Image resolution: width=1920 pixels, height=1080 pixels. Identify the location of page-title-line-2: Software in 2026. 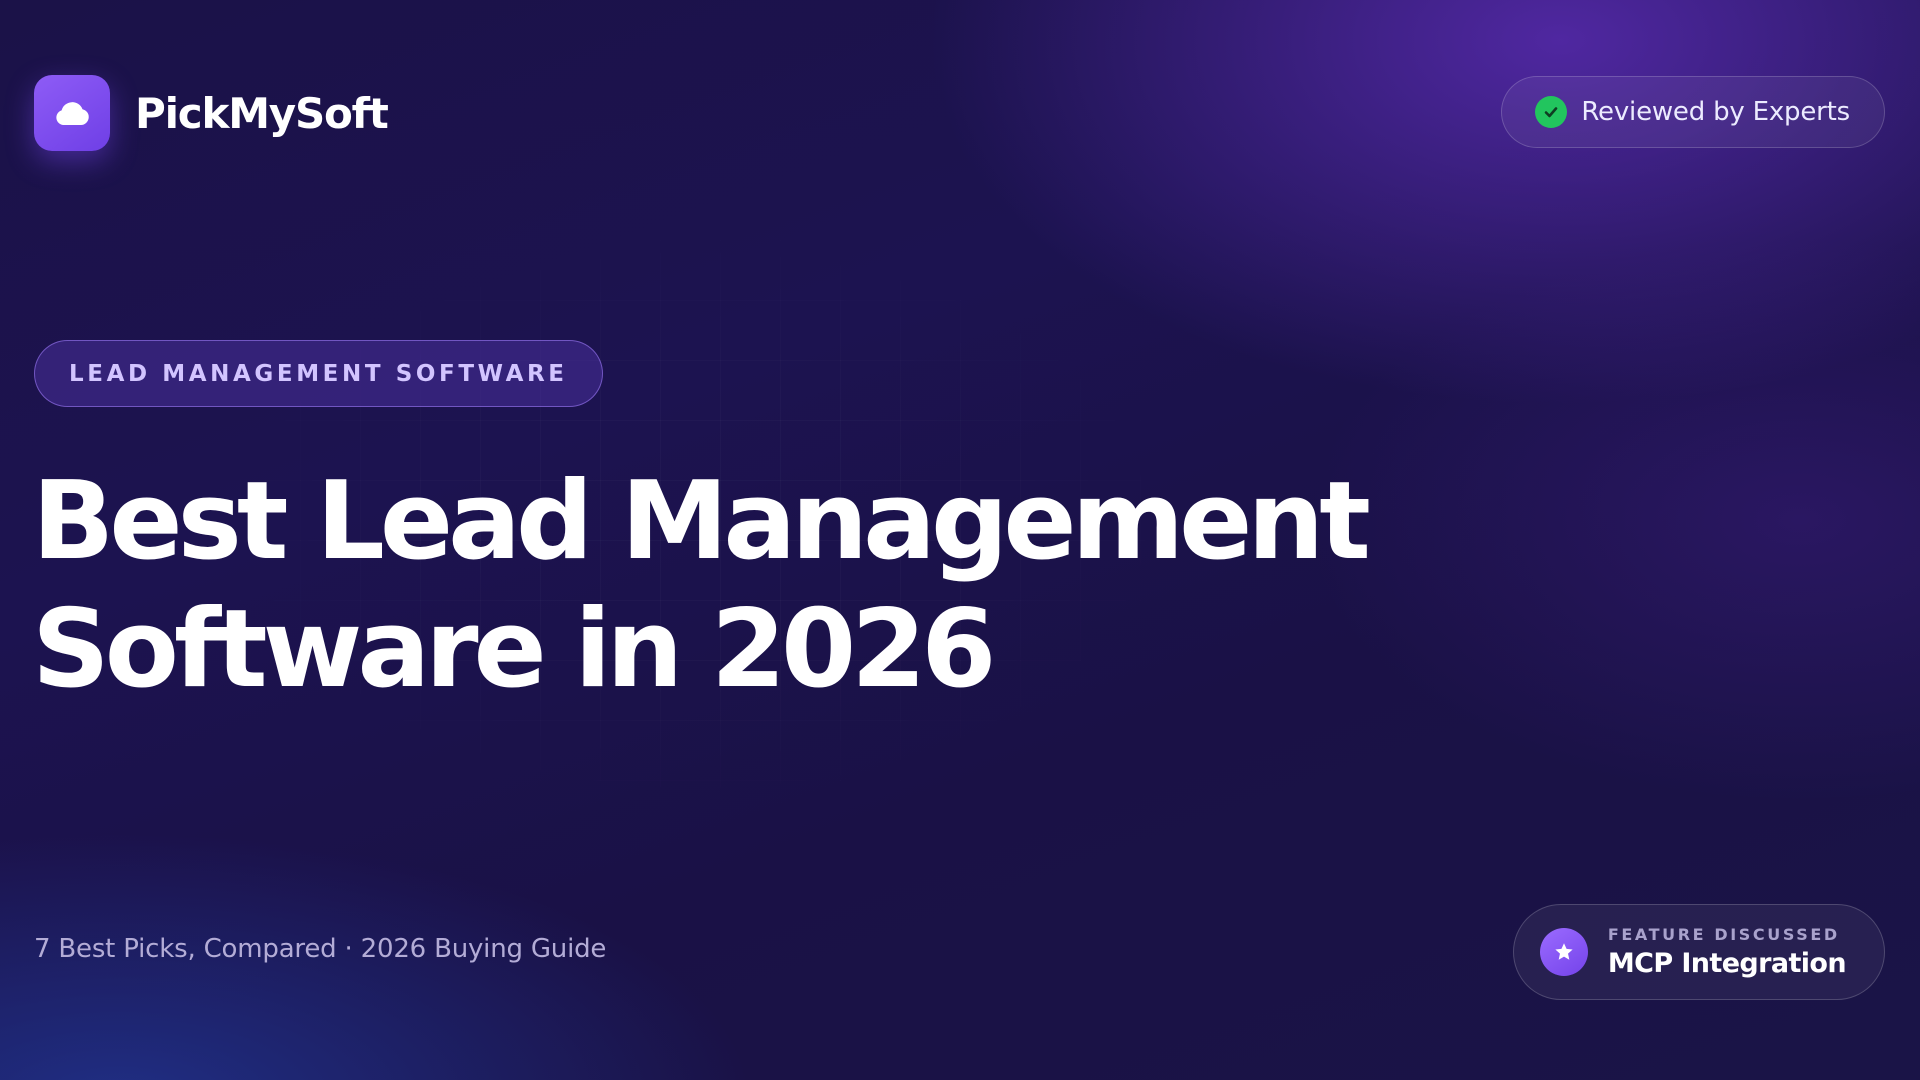
(514, 649).